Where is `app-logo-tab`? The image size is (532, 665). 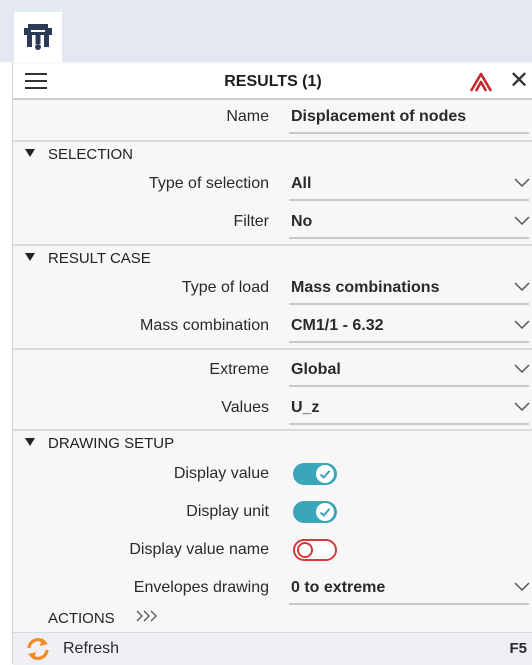
app-logo-tab is located at coordinates (38, 37).